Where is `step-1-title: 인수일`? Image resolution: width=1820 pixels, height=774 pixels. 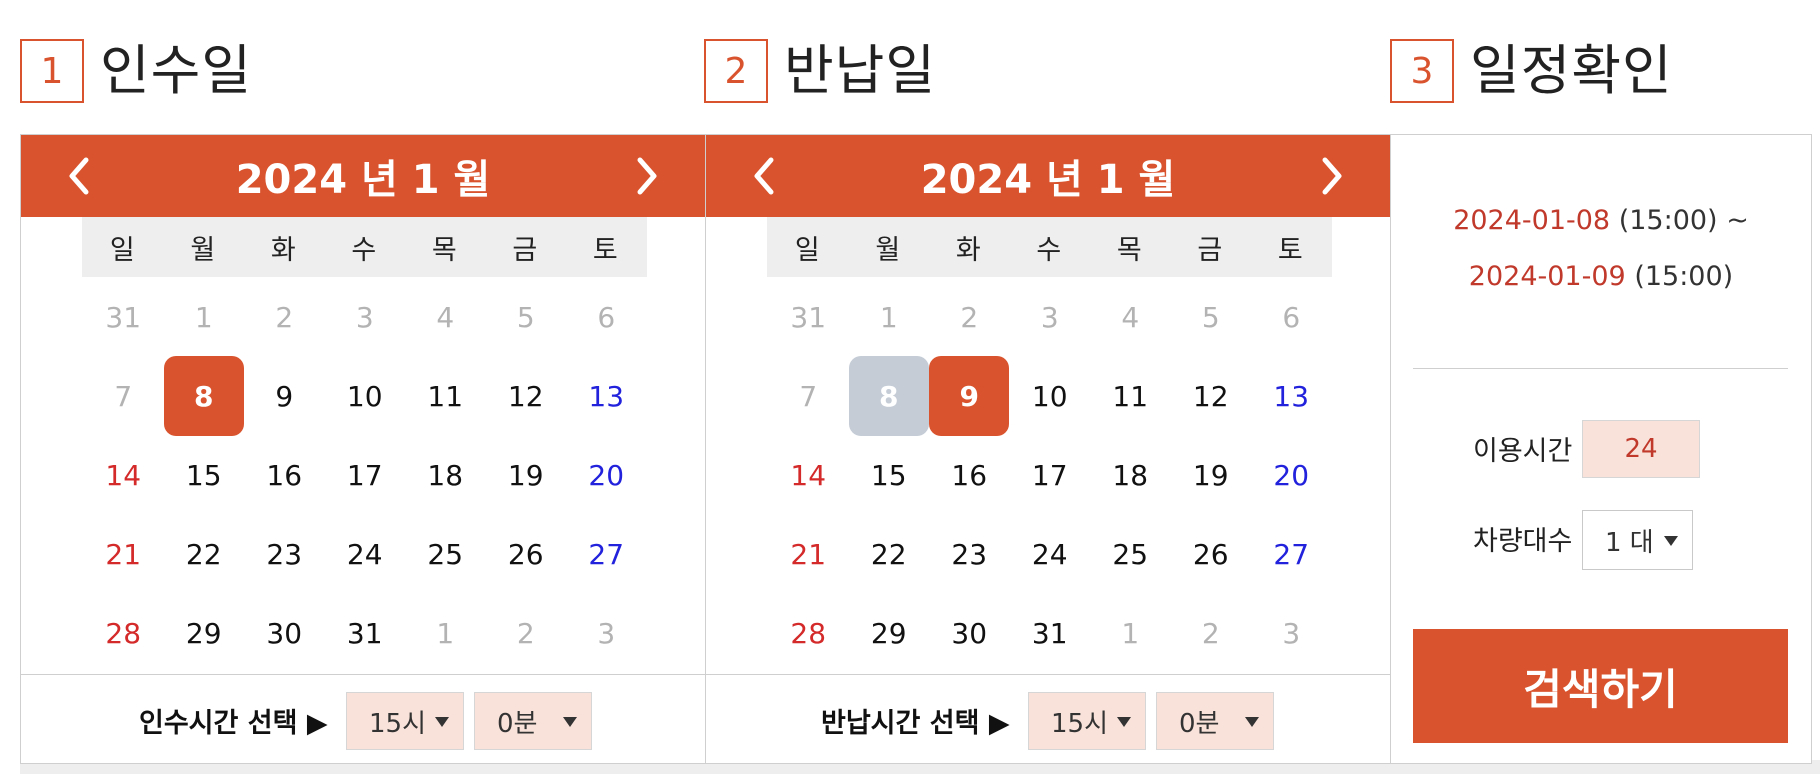 step-1-title: 인수일 is located at coordinates (176, 70).